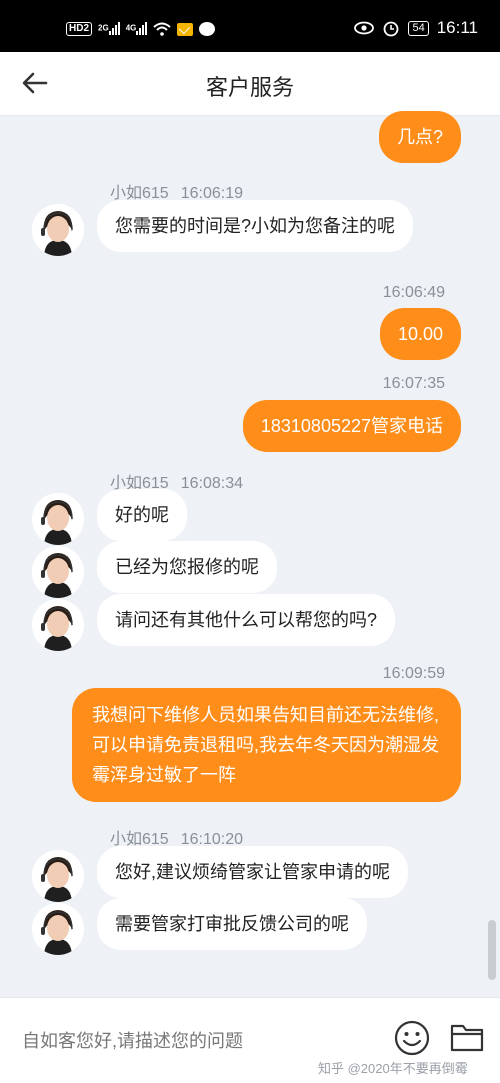  I want to click on folder-icon, so click(467, 1037).